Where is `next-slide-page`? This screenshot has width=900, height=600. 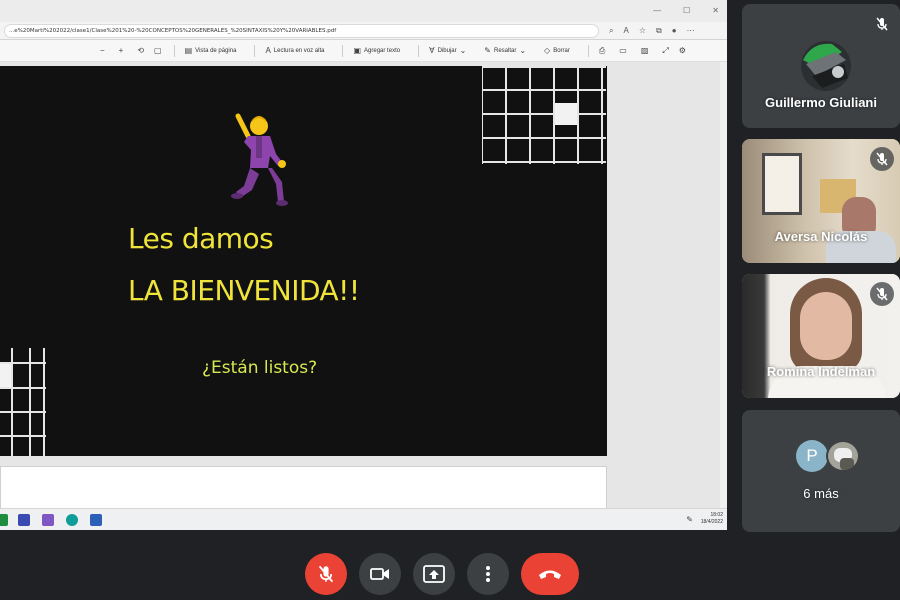 next-slide-page is located at coordinates (303, 488).